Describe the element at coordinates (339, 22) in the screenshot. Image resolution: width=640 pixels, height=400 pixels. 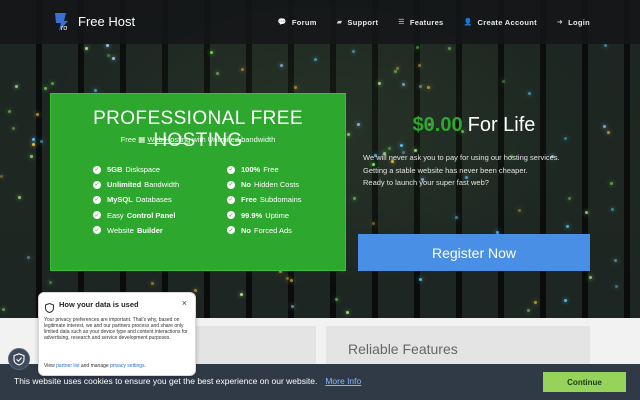
I see `book-icon: ▰` at that location.